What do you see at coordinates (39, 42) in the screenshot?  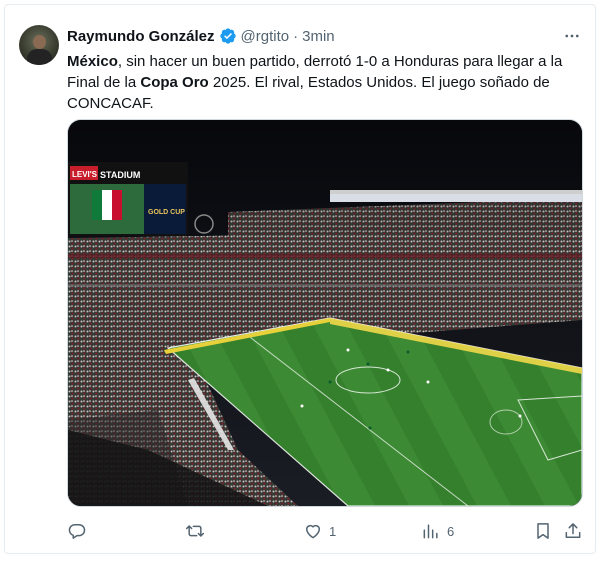 I see `avatar-head` at bounding box center [39, 42].